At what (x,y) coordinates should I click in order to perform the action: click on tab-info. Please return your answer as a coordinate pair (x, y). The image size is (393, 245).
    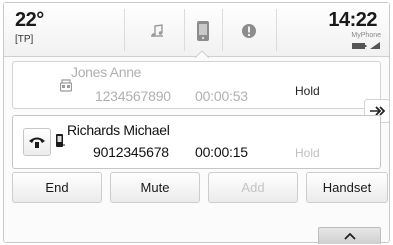
    Looking at the image, I should click on (249, 31).